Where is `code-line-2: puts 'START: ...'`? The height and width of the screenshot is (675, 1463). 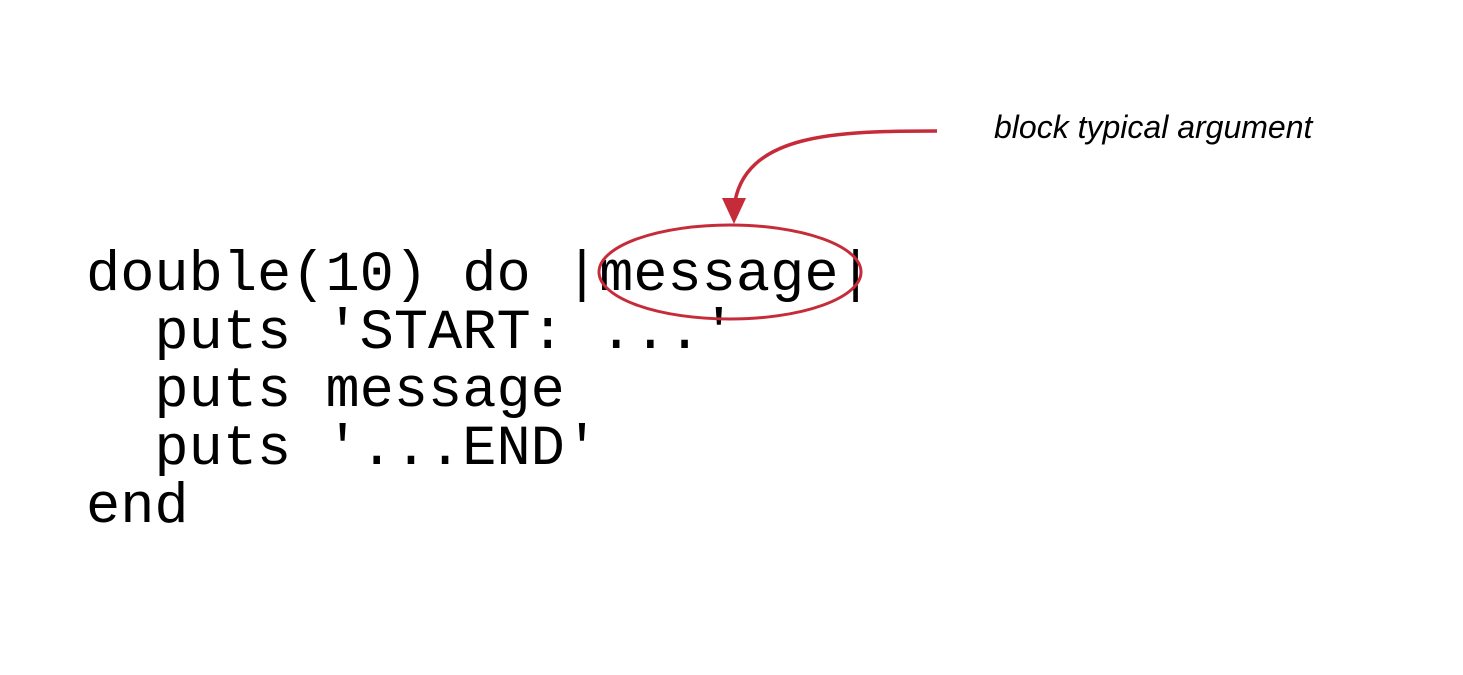 code-line-2: puts 'START: ...' is located at coordinates (411, 334).